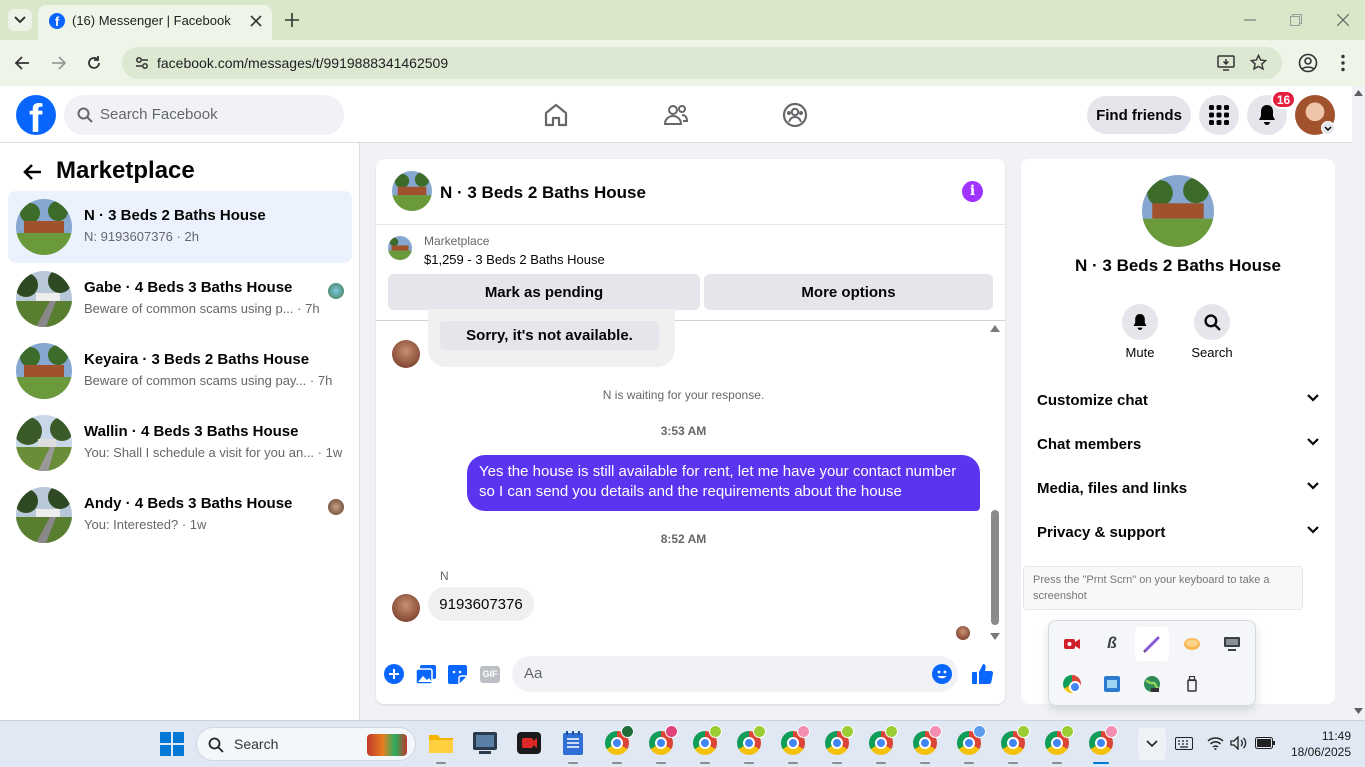  What do you see at coordinates (1296, 20) in the screenshot?
I see `restore-icon` at bounding box center [1296, 20].